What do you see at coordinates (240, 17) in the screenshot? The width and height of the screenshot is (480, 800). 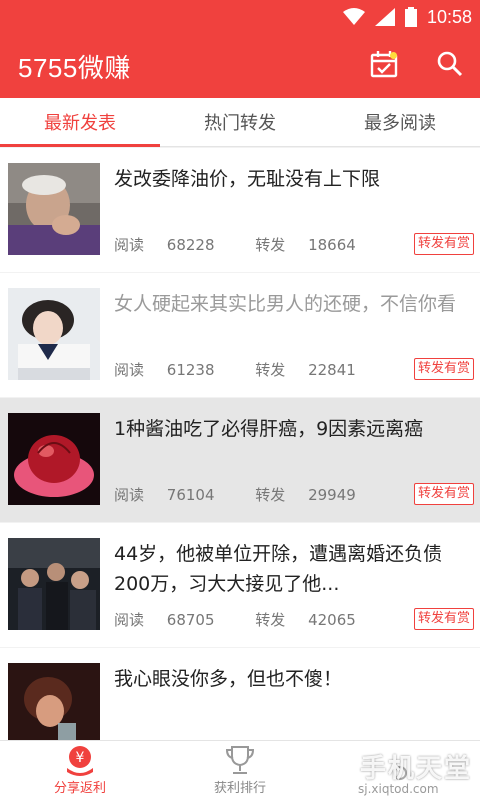 I see `status-bar: 10:58` at bounding box center [240, 17].